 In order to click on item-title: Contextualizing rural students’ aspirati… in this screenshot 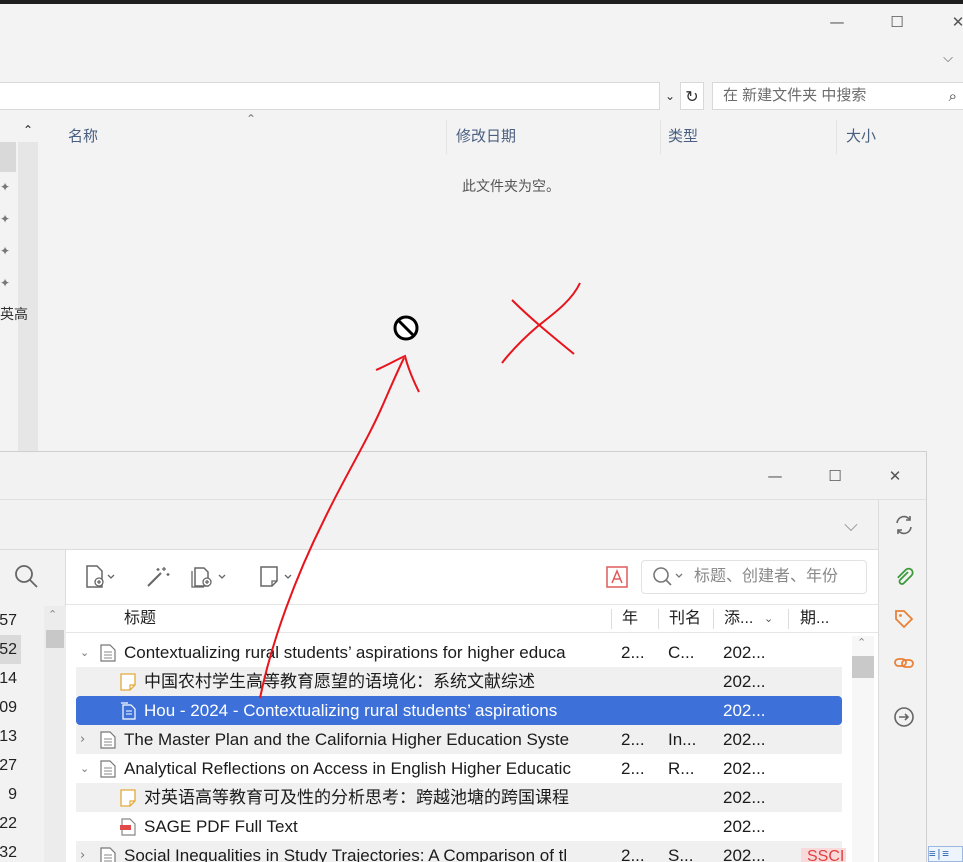, I will do `click(345, 652)`.